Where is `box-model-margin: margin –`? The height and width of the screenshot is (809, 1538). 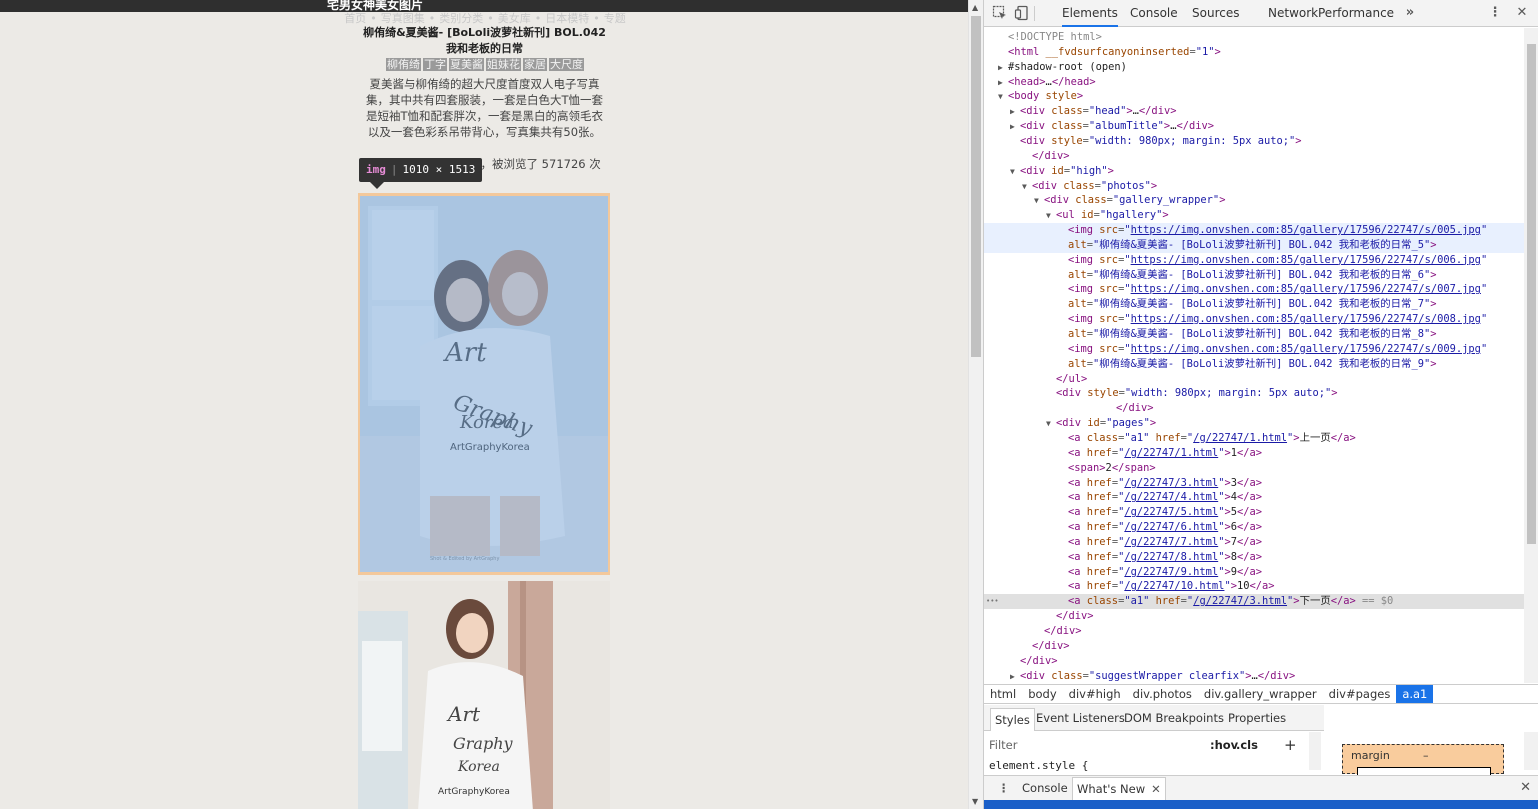 box-model-margin: margin – is located at coordinates (1423, 760).